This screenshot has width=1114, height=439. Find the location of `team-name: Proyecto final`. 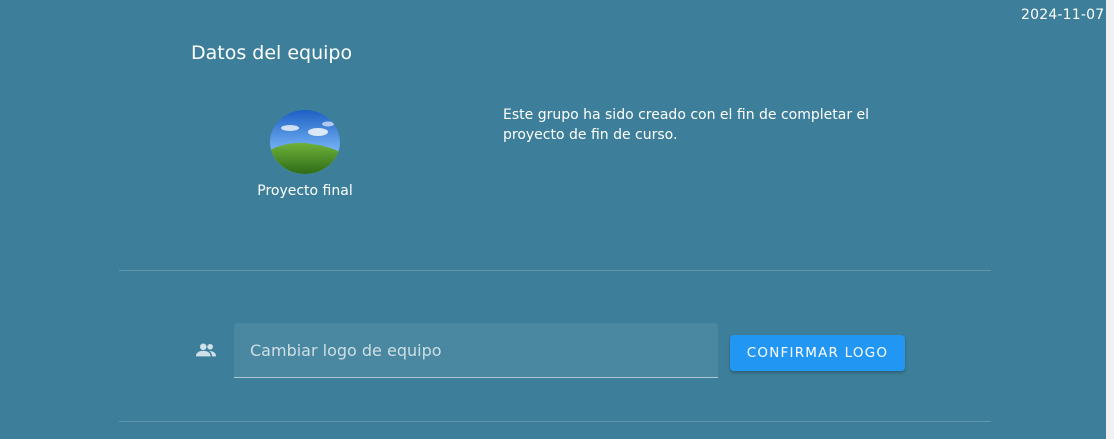

team-name: Proyecto final is located at coordinates (305, 191).